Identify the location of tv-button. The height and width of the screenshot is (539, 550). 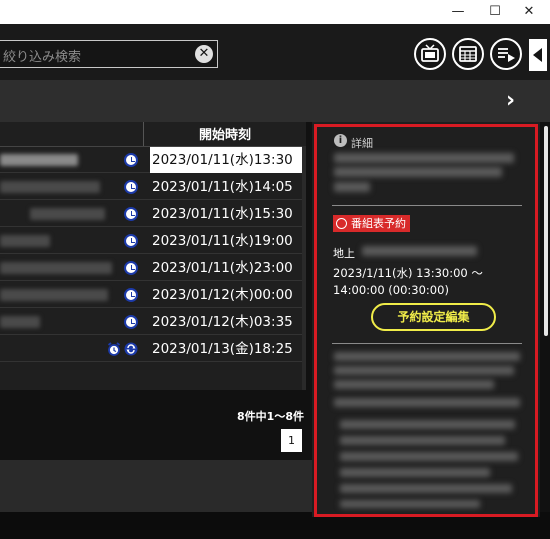
(430, 54).